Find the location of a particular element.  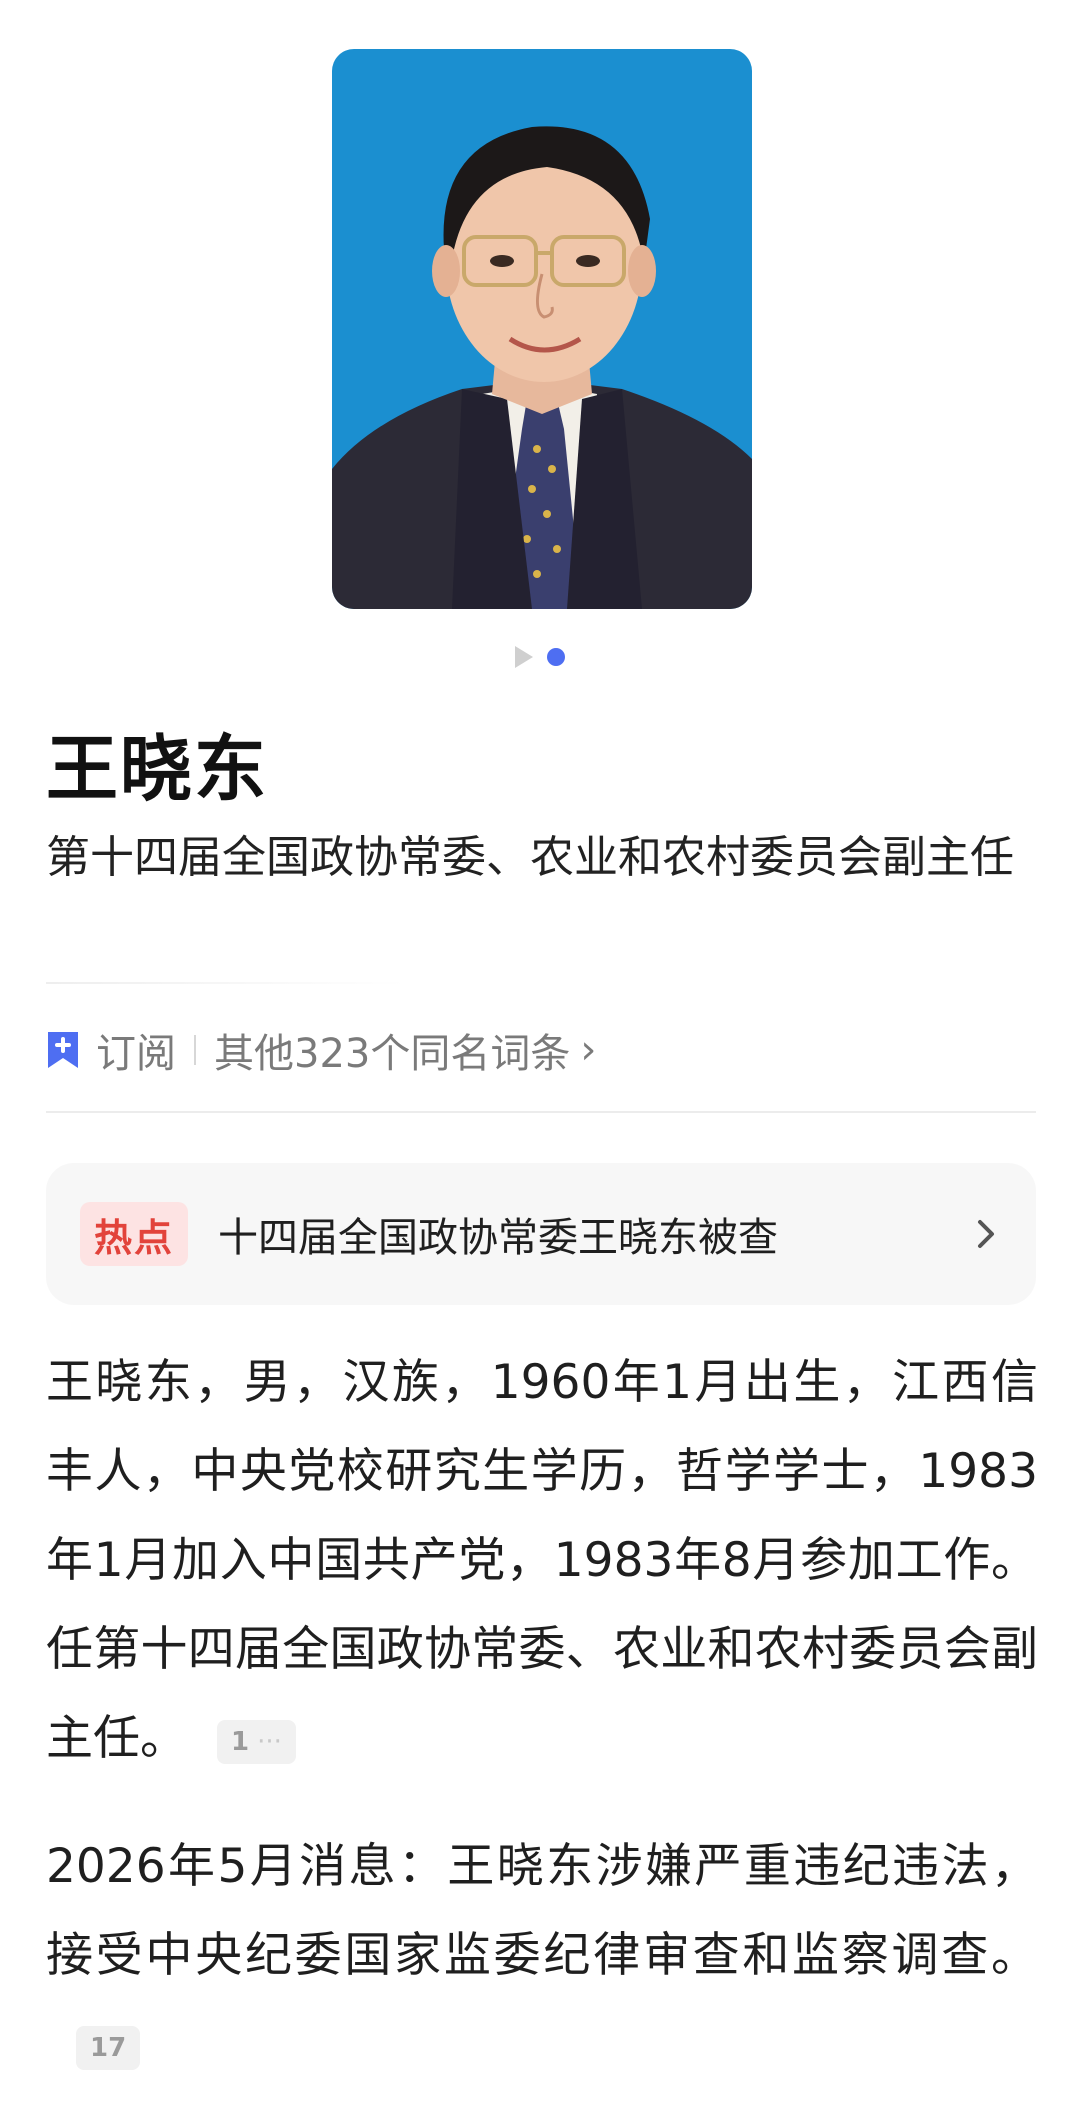

portrait-photo is located at coordinates (542, 329).